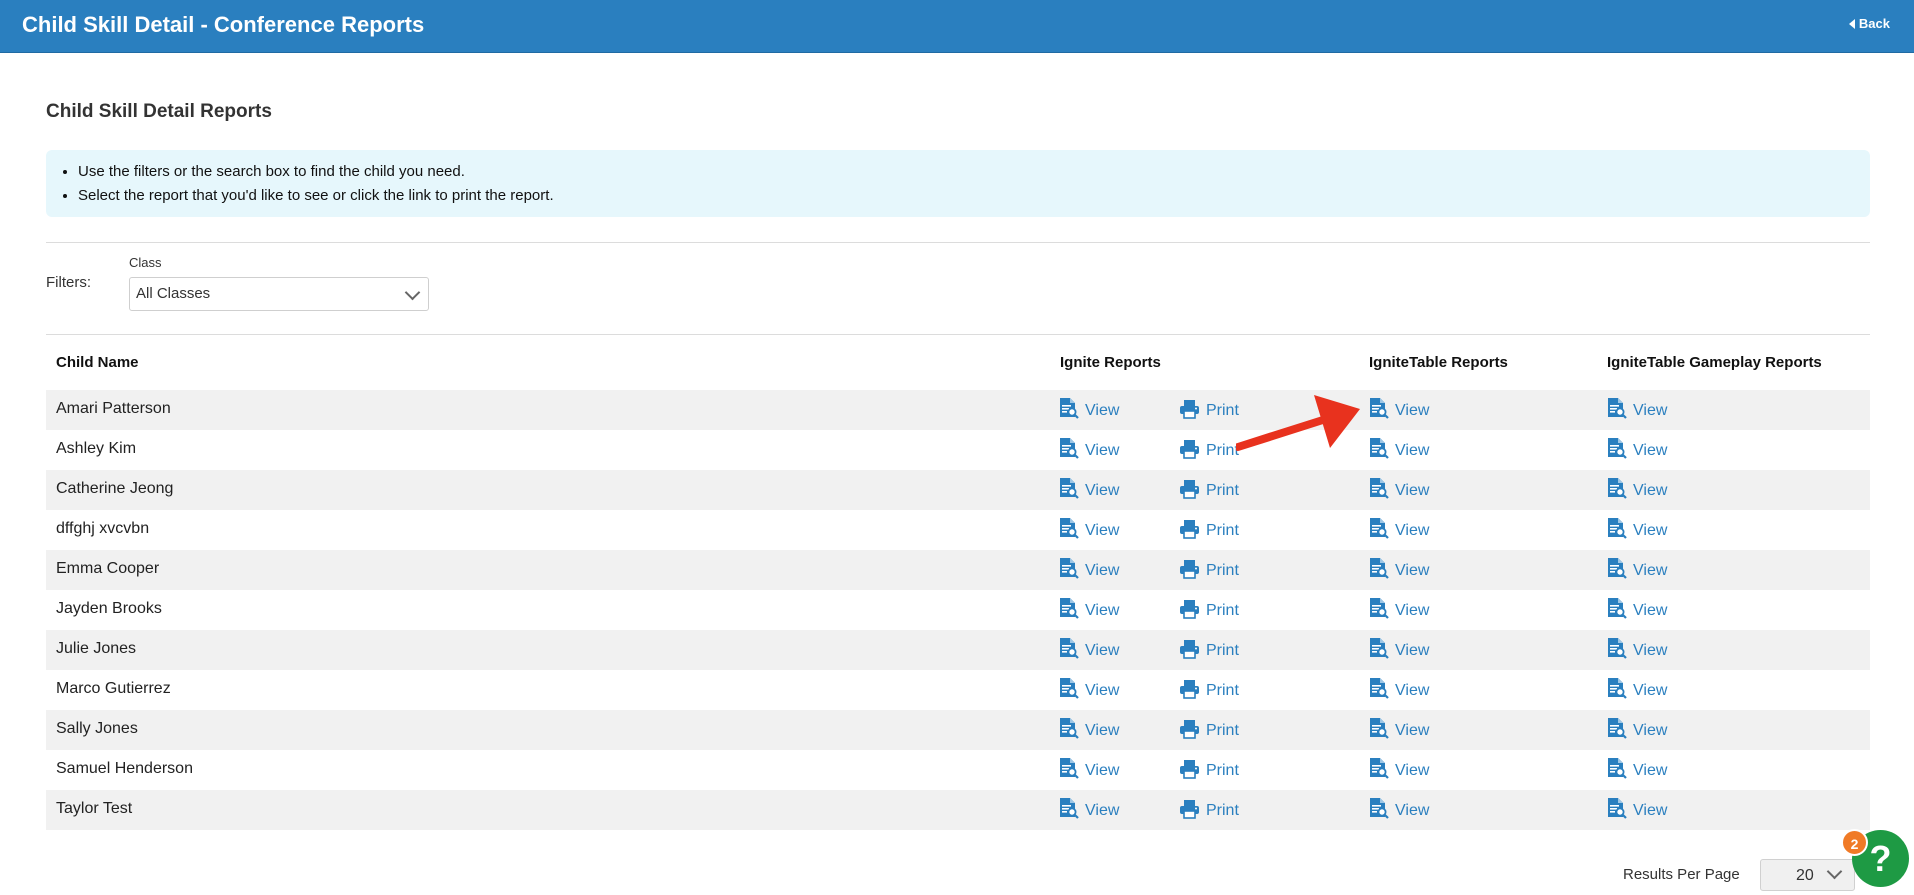 This screenshot has width=1914, height=895. I want to click on back-button: Back, so click(1869, 23).